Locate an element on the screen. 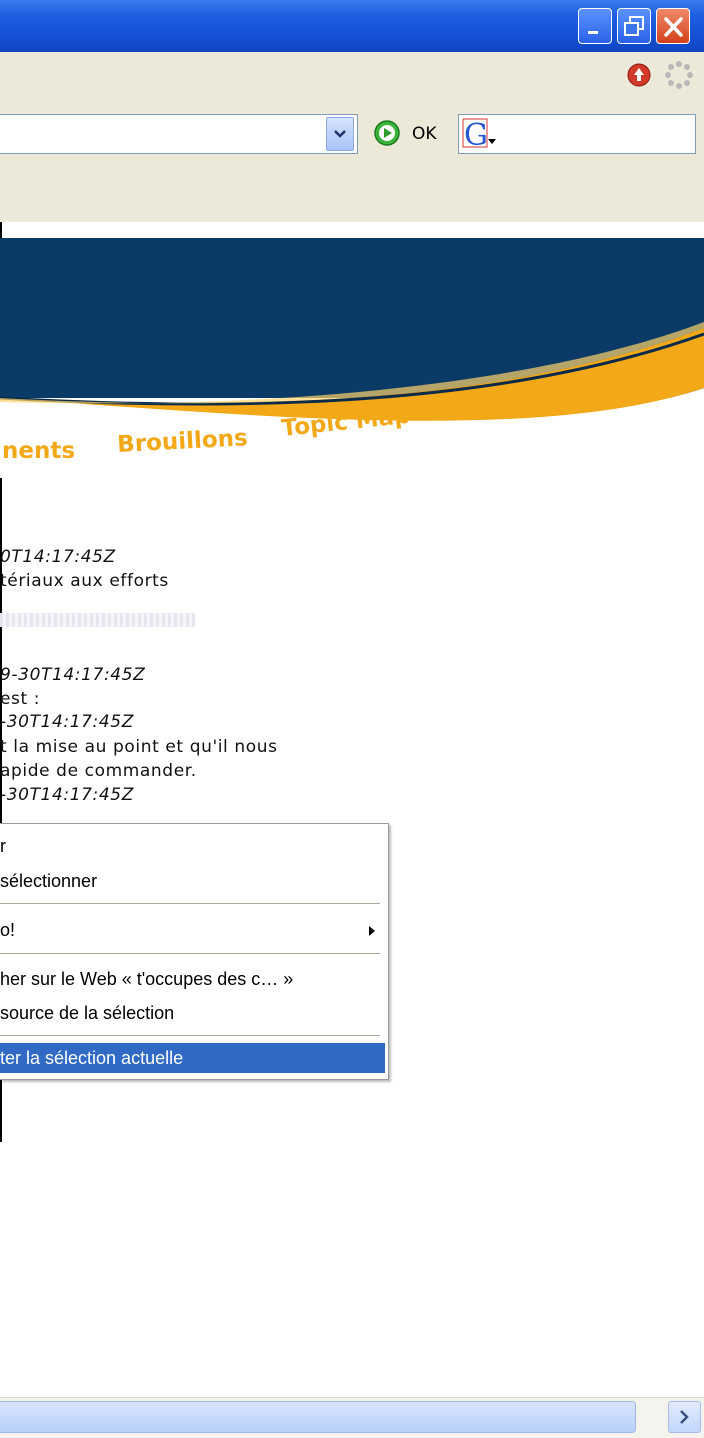 The image size is (704, 1438). restore-button is located at coordinates (634, 26).